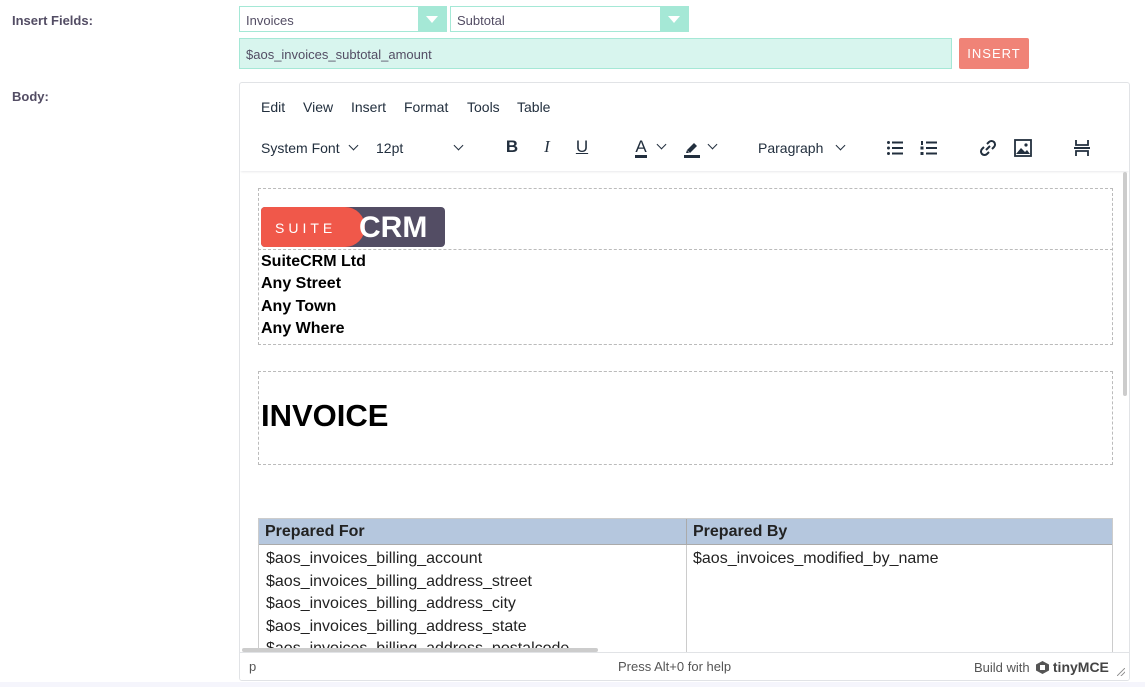 The image size is (1145, 687). What do you see at coordinates (252, 666) in the screenshot?
I see `element-path: p` at bounding box center [252, 666].